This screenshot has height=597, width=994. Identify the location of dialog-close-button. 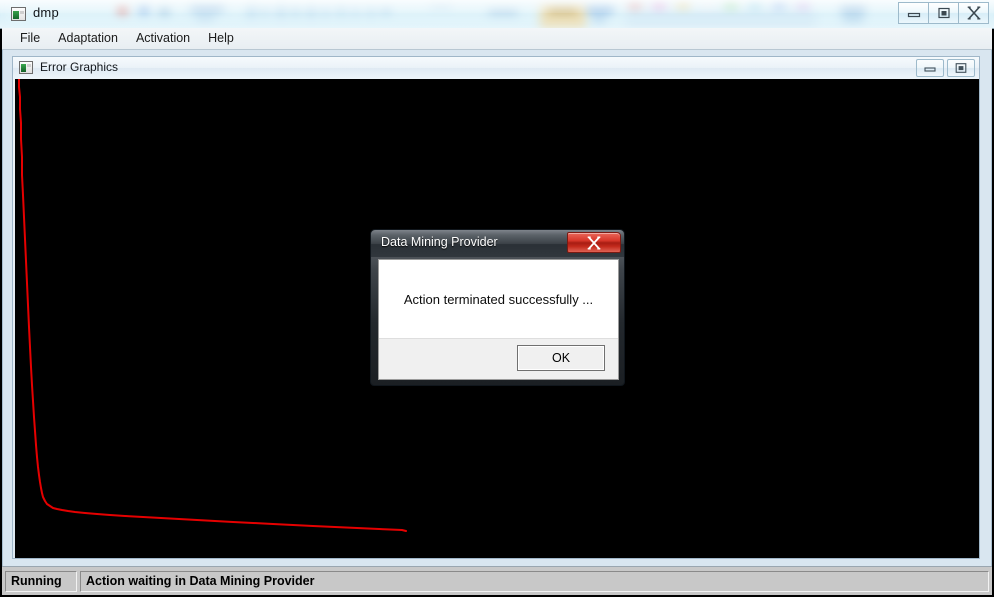
(594, 242).